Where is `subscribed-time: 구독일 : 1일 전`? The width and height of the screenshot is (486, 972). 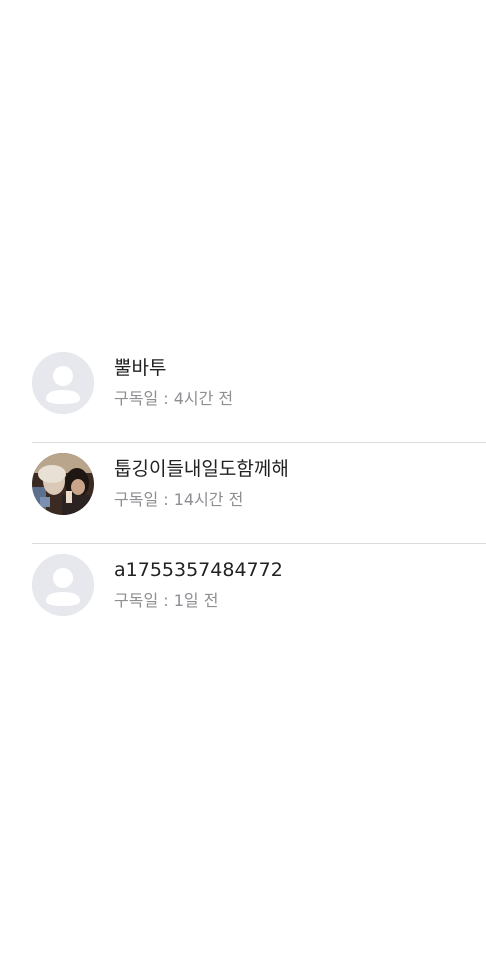 subscribed-time: 구독일 : 1일 전 is located at coordinates (166, 600).